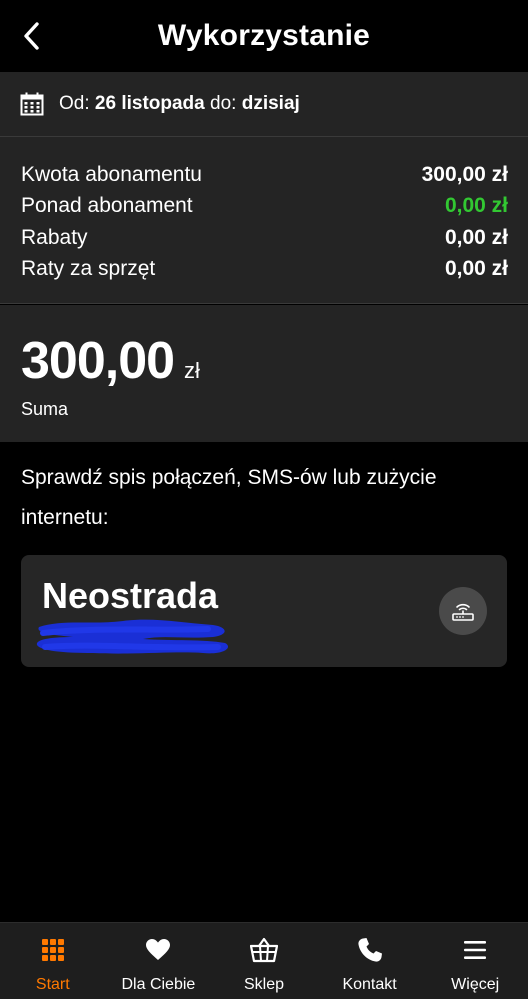 This screenshot has height=999, width=528. I want to click on date-range-text: Od: 26 listopada do: dzisiaj, so click(179, 104).